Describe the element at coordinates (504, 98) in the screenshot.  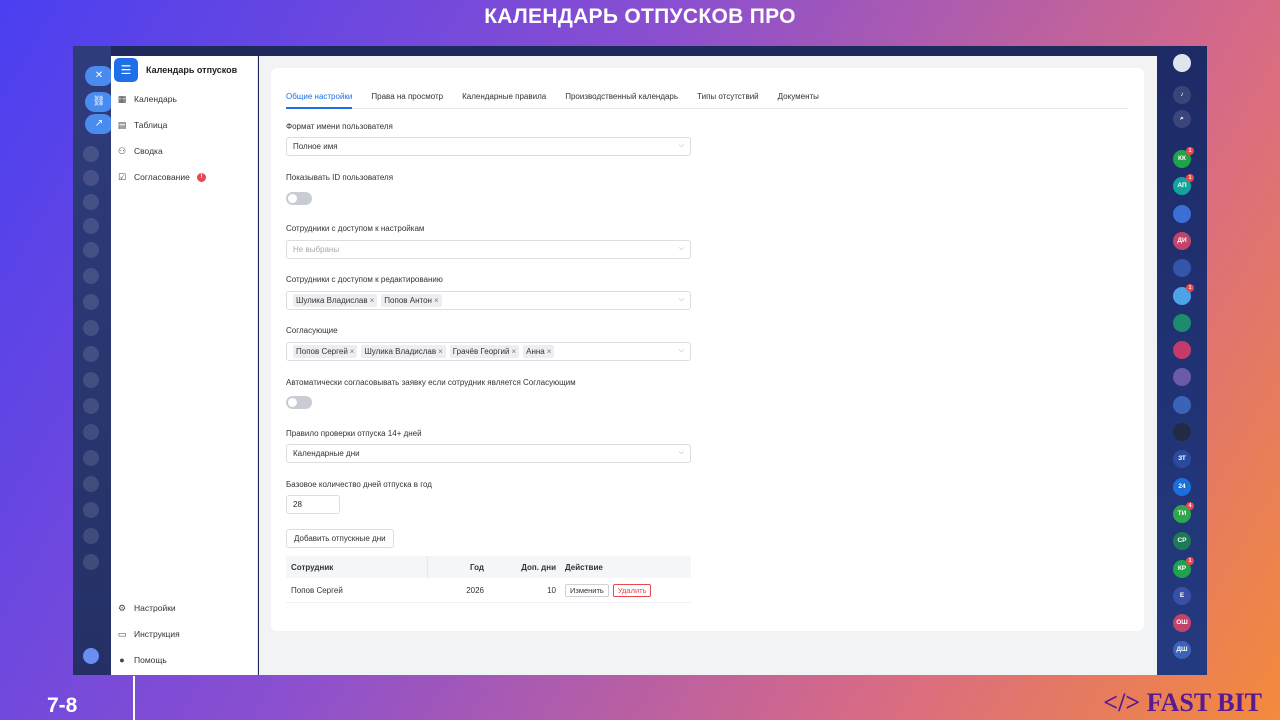
I see `tab-calendar-rules: Календарные правила` at that location.